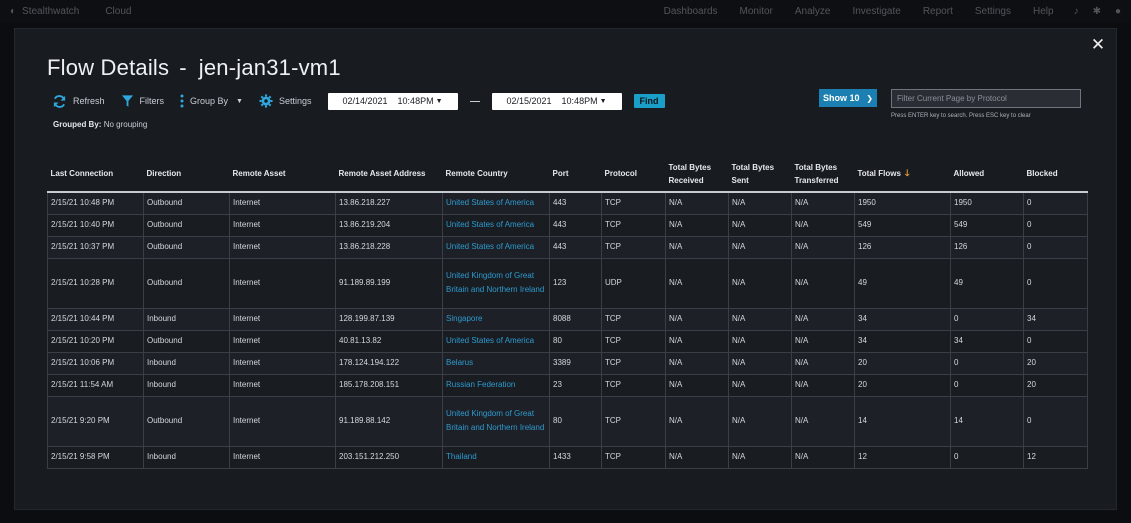 Image resolution: width=1131 pixels, height=523 pixels. I want to click on cell-allowed: 49, so click(987, 283).